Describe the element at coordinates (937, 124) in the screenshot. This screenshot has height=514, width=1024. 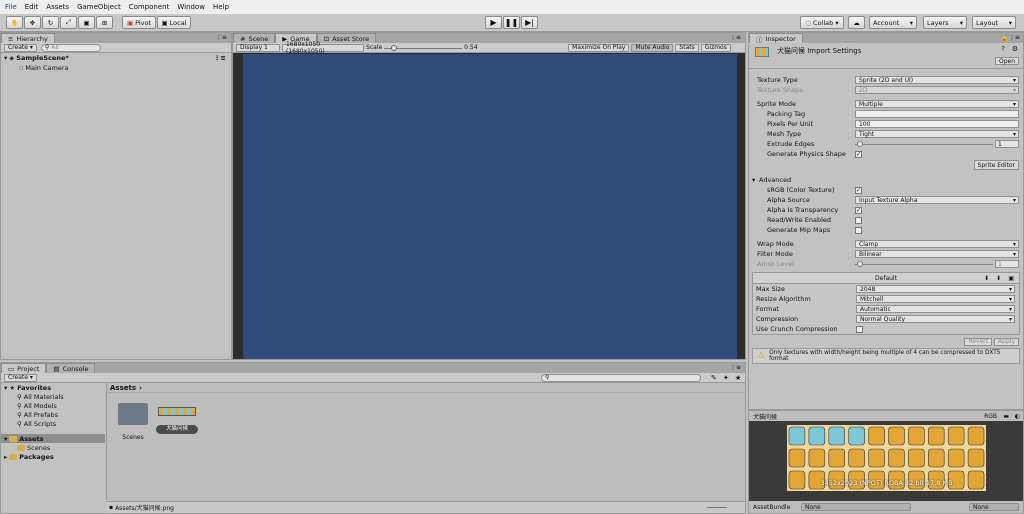
I see `ppu-field: 100` at that location.